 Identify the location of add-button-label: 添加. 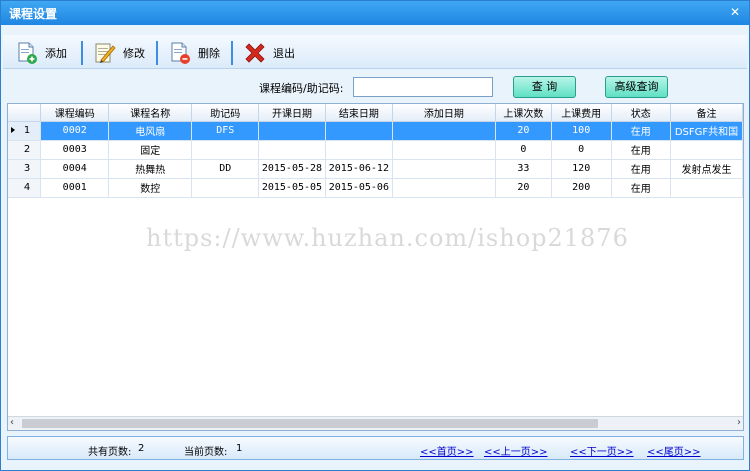
(56, 53).